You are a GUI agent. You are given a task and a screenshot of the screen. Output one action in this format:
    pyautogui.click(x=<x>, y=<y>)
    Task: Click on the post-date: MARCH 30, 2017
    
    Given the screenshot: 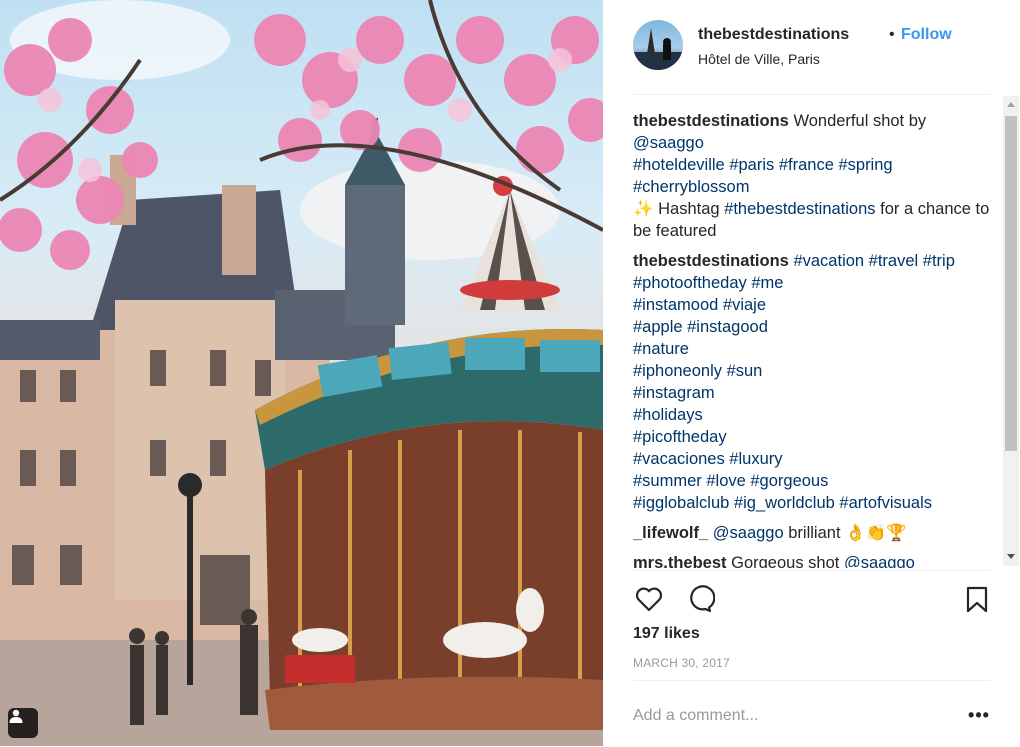 What is the action you would take?
    pyautogui.click(x=681, y=663)
    